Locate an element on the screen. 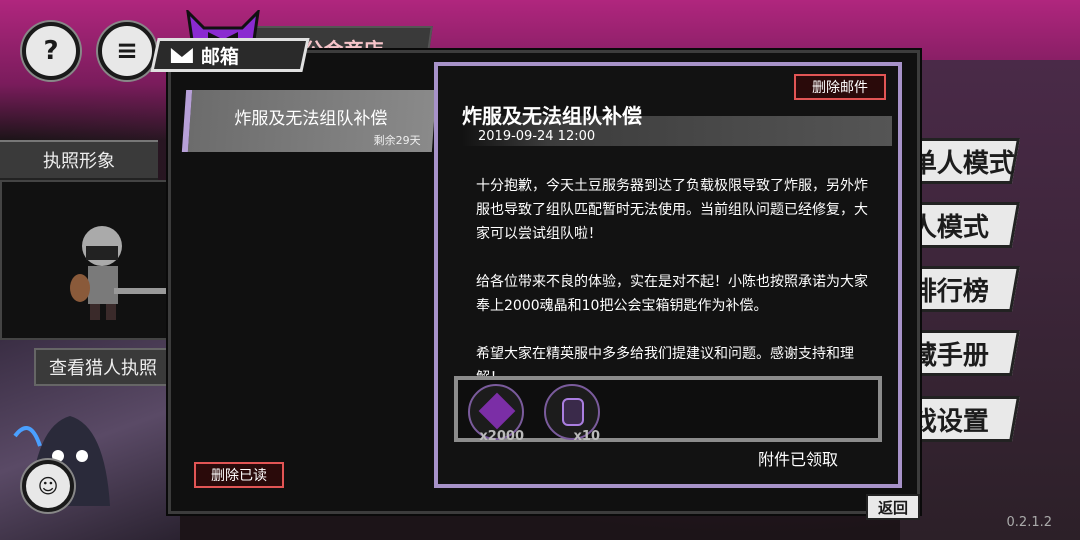  attachment-box: x2000 x10 is located at coordinates (668, 410).